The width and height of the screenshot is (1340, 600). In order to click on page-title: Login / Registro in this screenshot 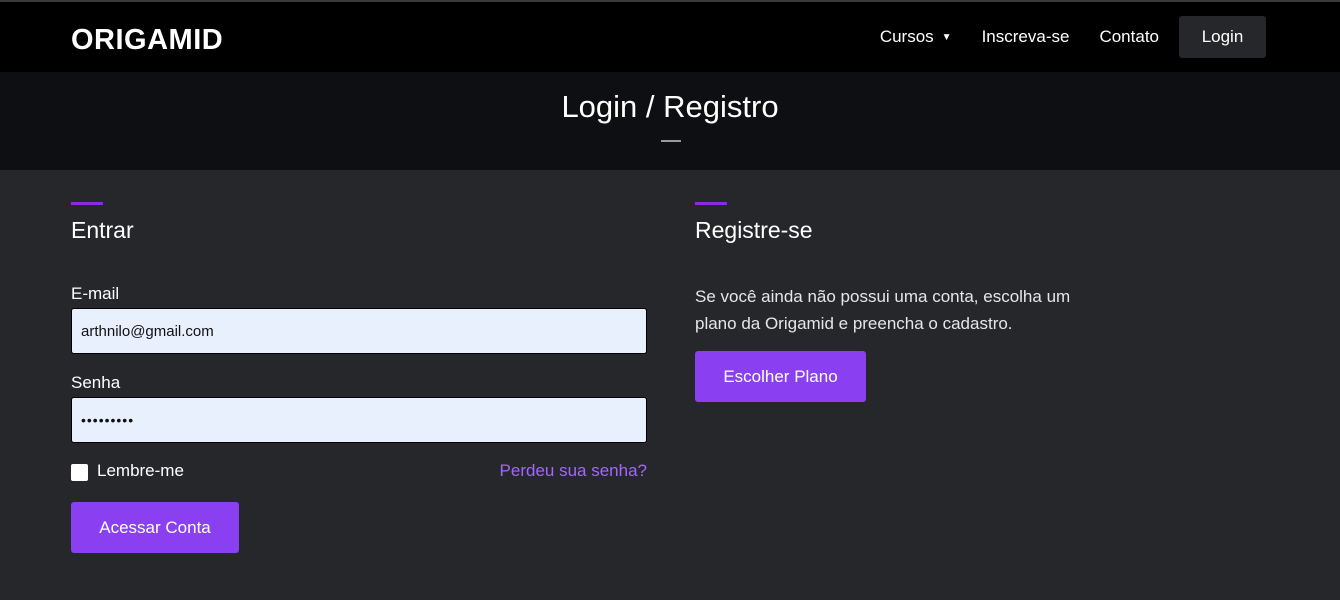, I will do `click(670, 106)`.